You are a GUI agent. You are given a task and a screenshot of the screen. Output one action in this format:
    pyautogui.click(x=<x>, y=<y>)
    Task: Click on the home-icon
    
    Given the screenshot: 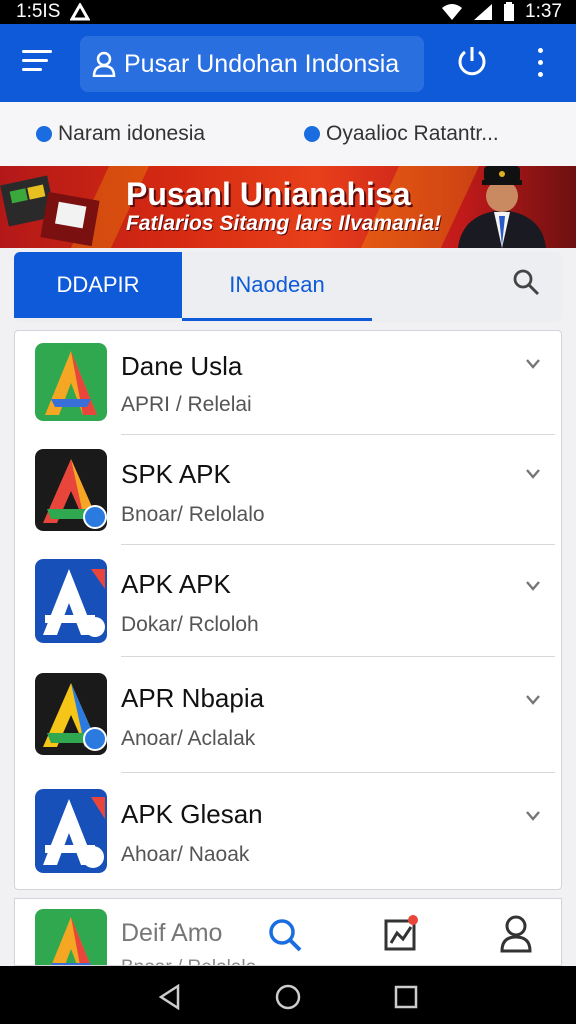 What is the action you would take?
    pyautogui.click(x=288, y=997)
    